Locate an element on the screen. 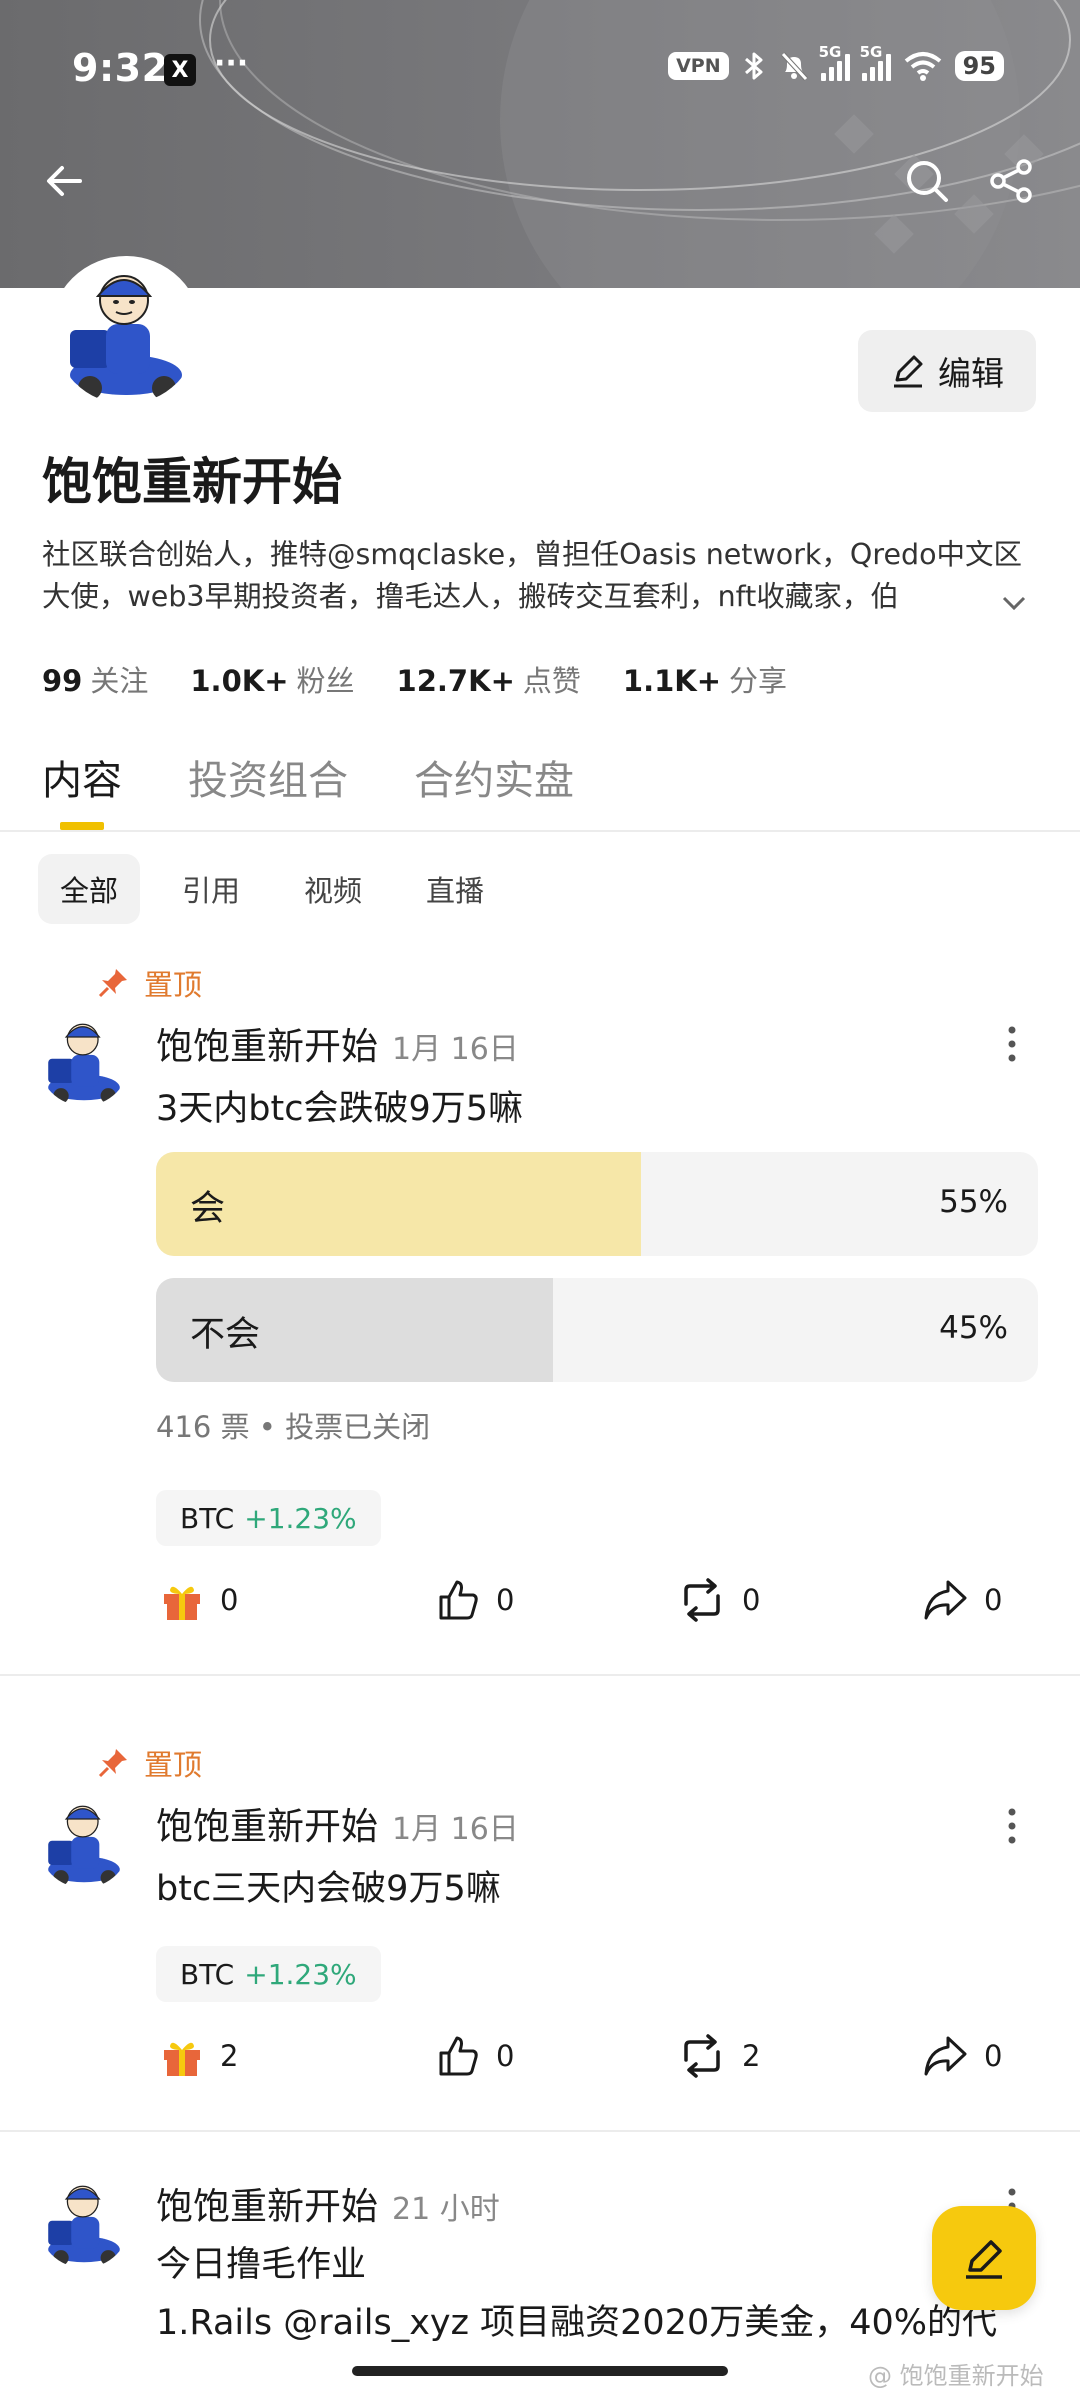  wifi-icon is located at coordinates (922, 66).